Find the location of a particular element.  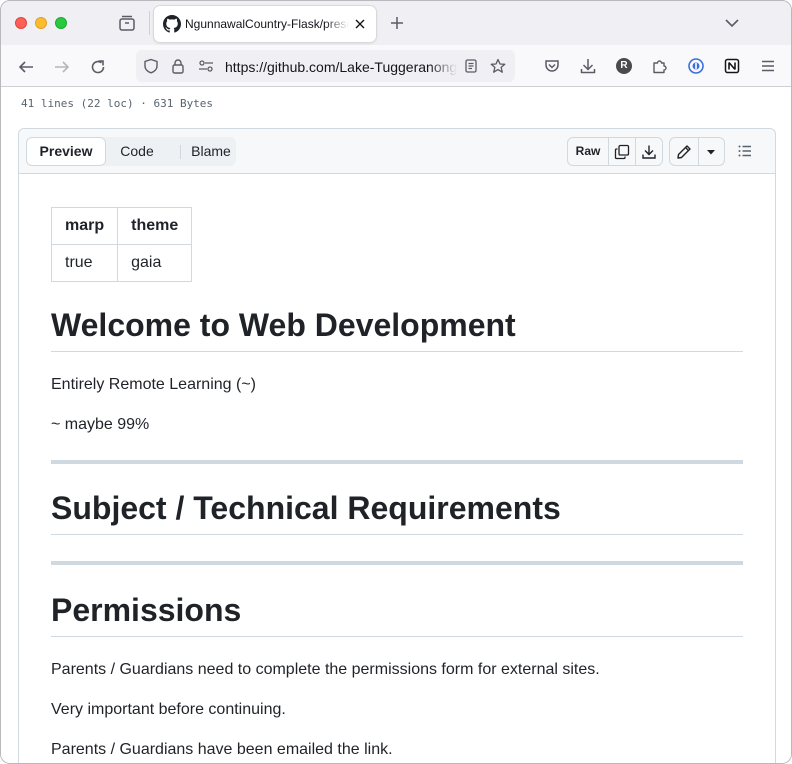

downloads-icon is located at coordinates (588, 66).